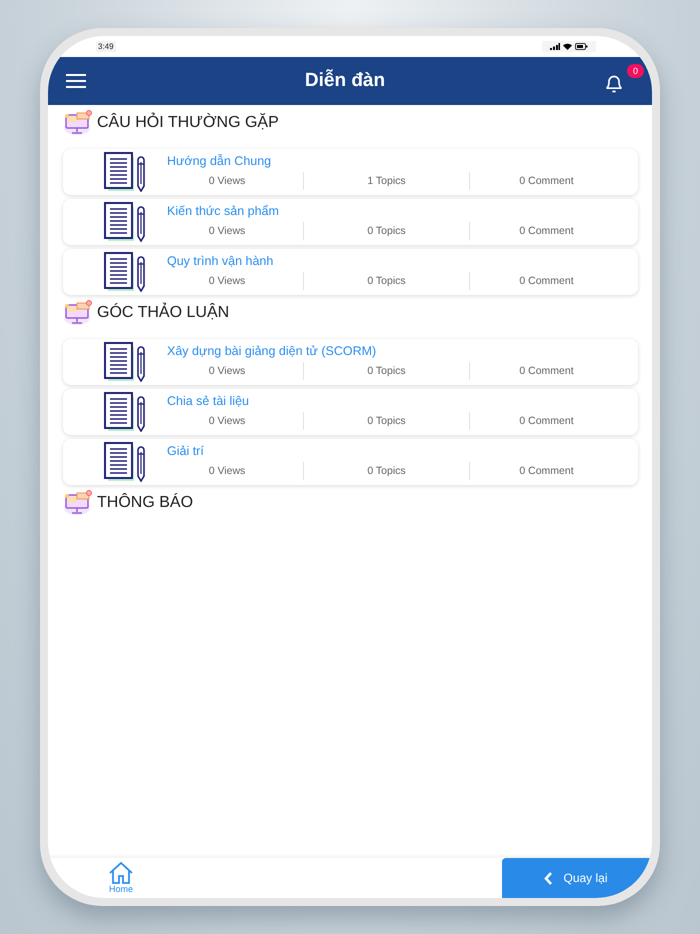  What do you see at coordinates (106, 46) in the screenshot?
I see `status-time: 3:49` at bounding box center [106, 46].